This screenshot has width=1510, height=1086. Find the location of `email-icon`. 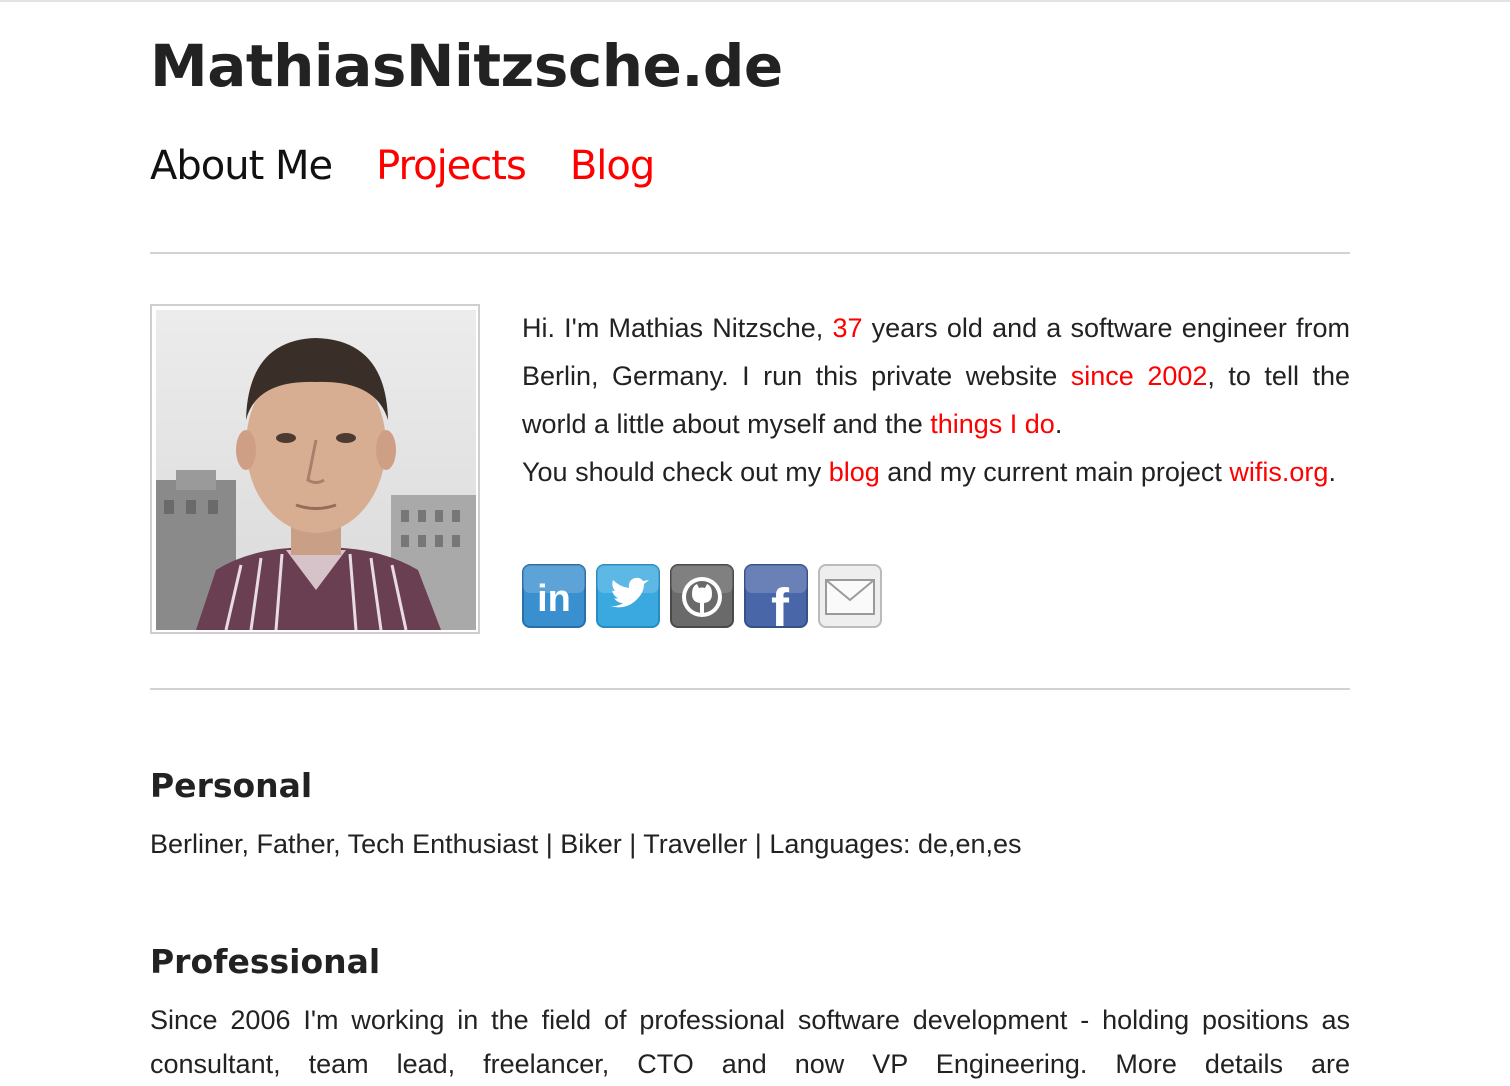

email-icon is located at coordinates (850, 596).